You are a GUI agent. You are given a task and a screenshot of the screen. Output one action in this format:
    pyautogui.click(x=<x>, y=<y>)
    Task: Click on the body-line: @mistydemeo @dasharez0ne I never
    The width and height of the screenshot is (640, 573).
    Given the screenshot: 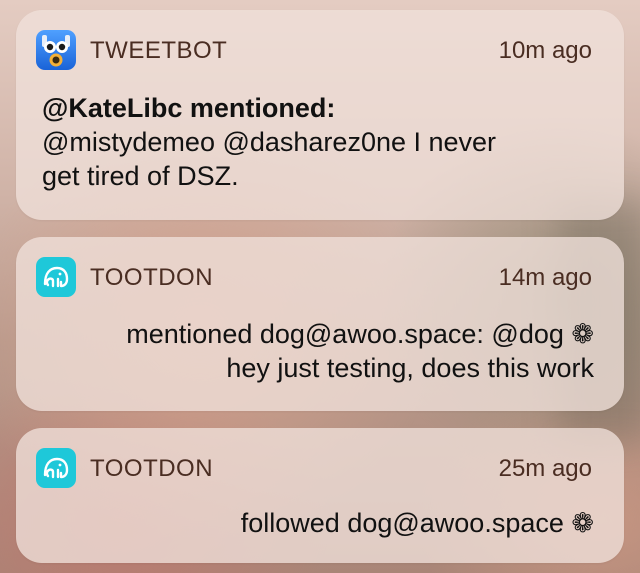 What is the action you would take?
    pyautogui.click(x=269, y=142)
    